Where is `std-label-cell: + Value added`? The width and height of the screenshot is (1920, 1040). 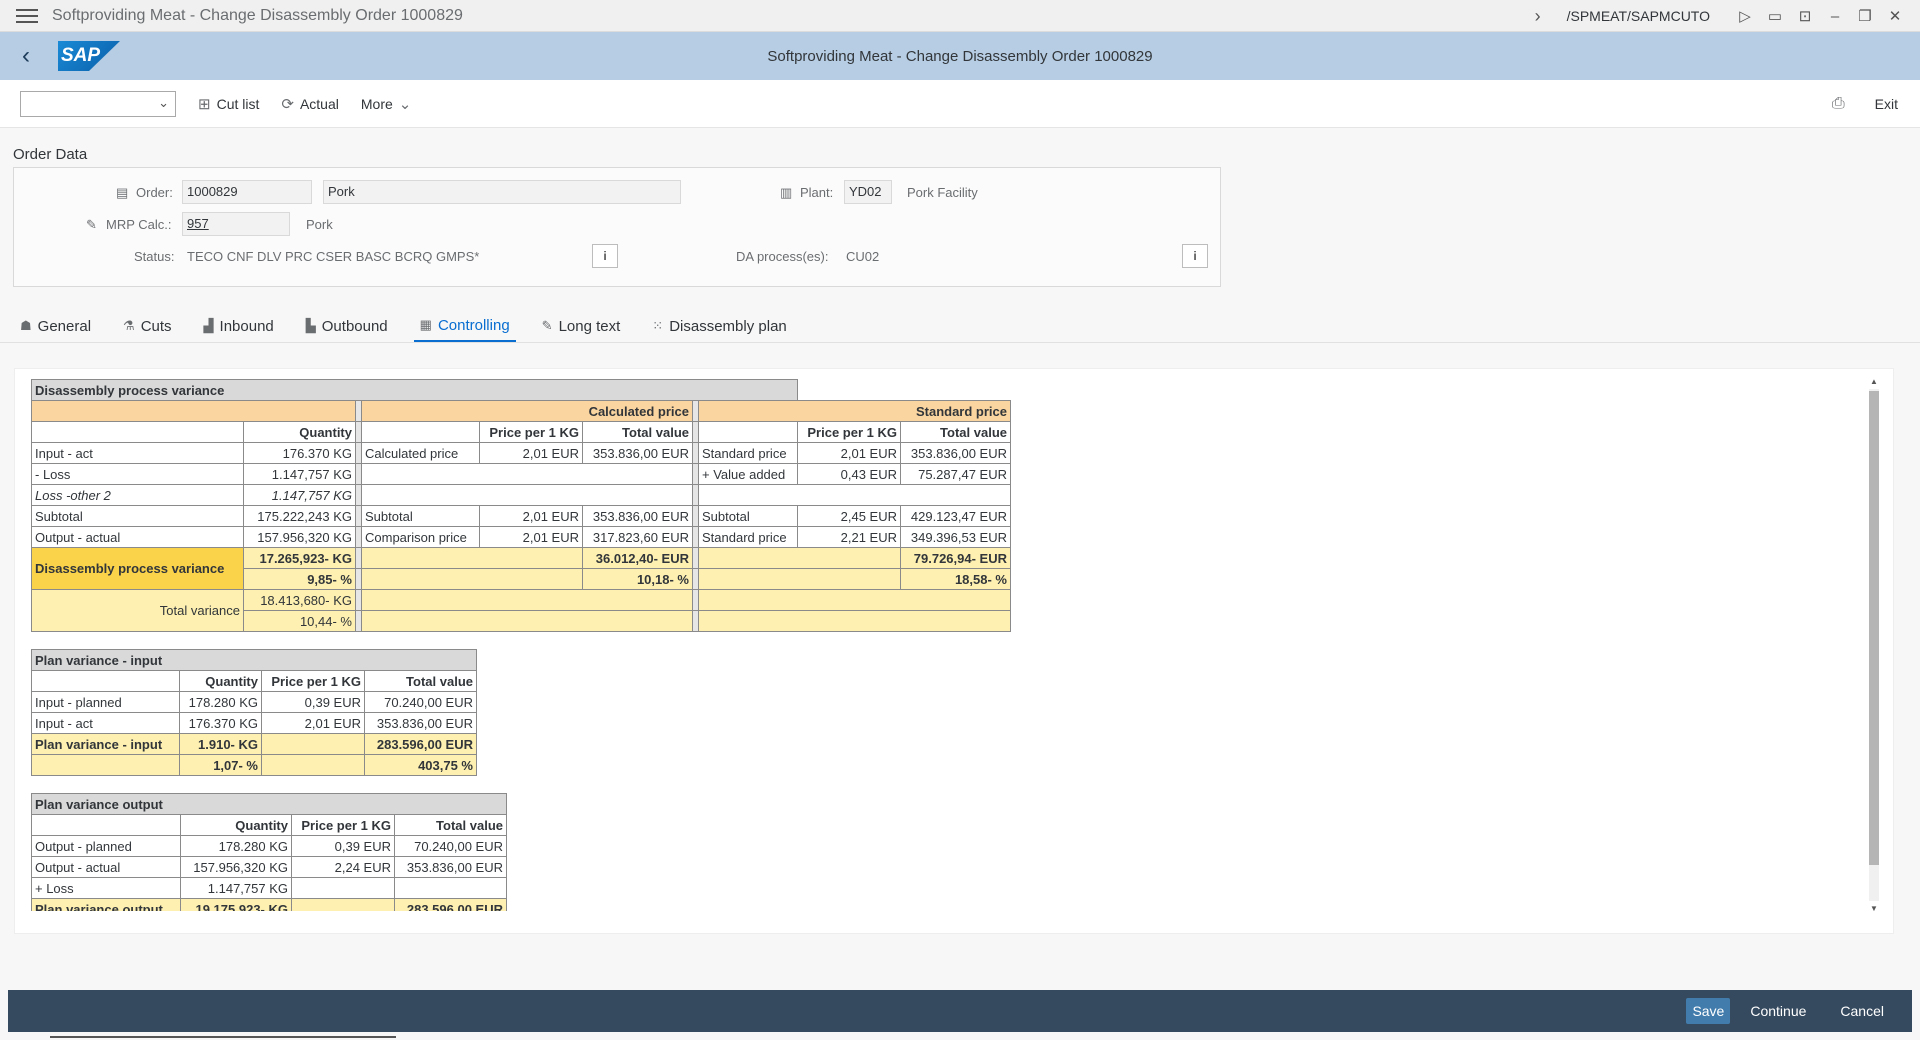 std-label-cell: + Value added is located at coordinates (748, 474).